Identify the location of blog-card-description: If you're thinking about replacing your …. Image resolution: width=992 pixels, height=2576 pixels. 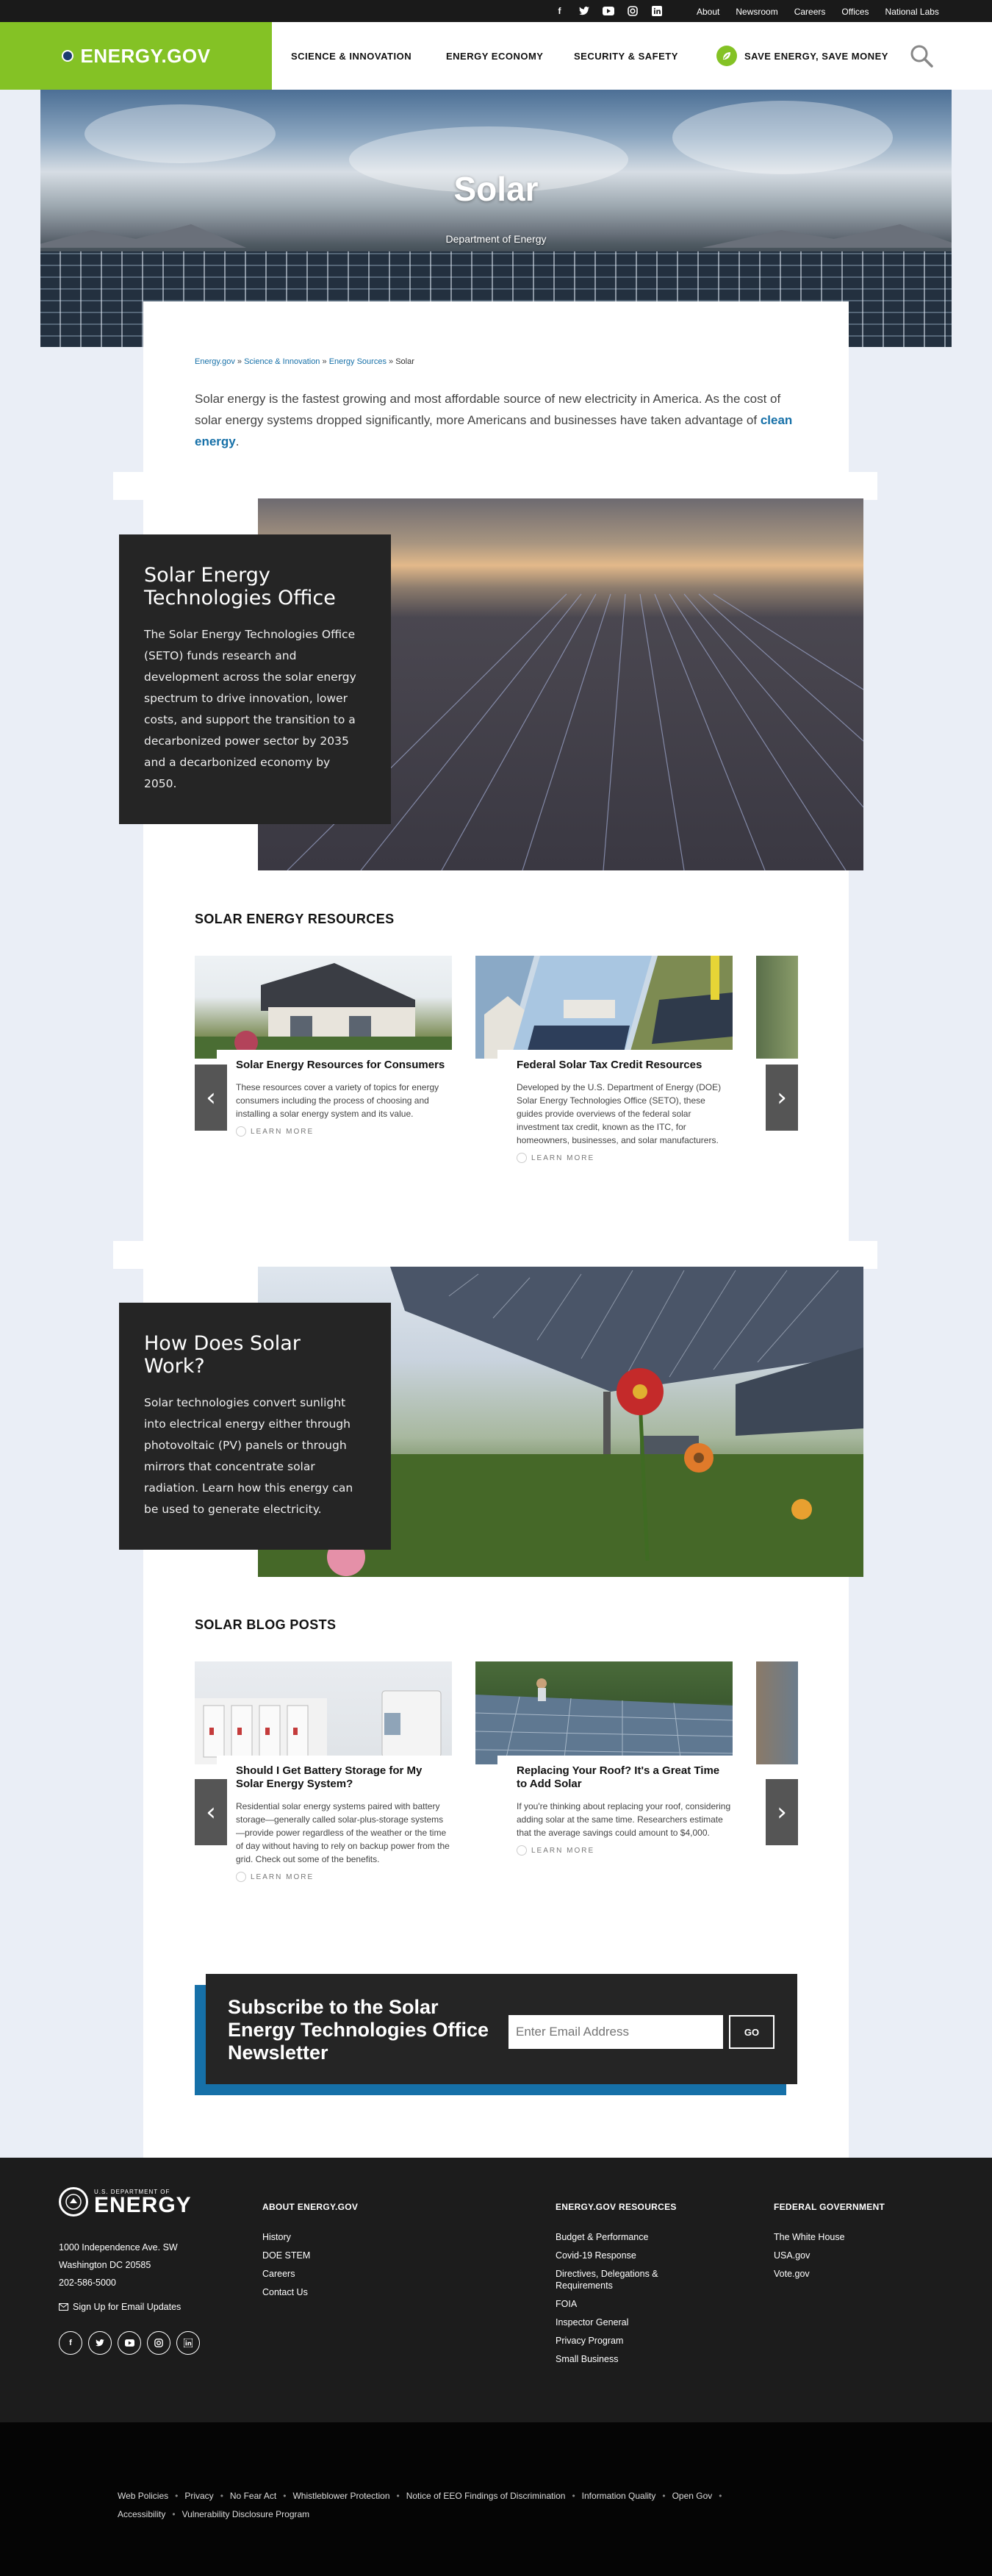
(624, 1819).